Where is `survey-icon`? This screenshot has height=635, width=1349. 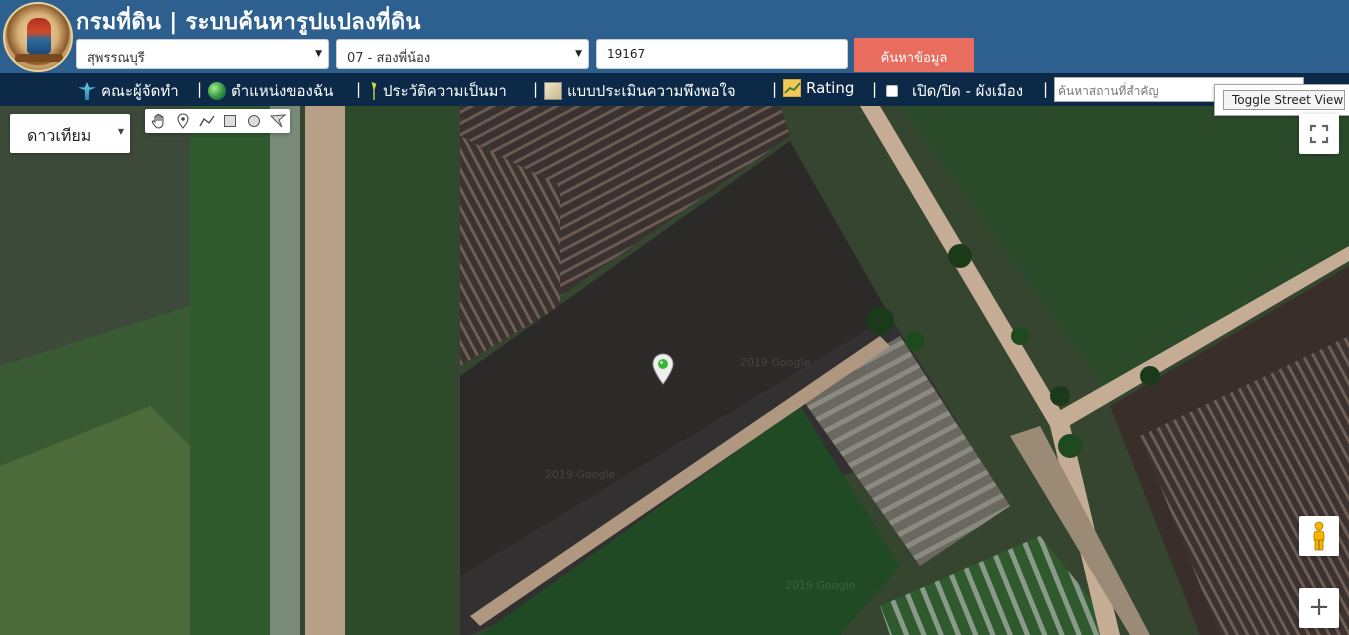 survey-icon is located at coordinates (553, 91).